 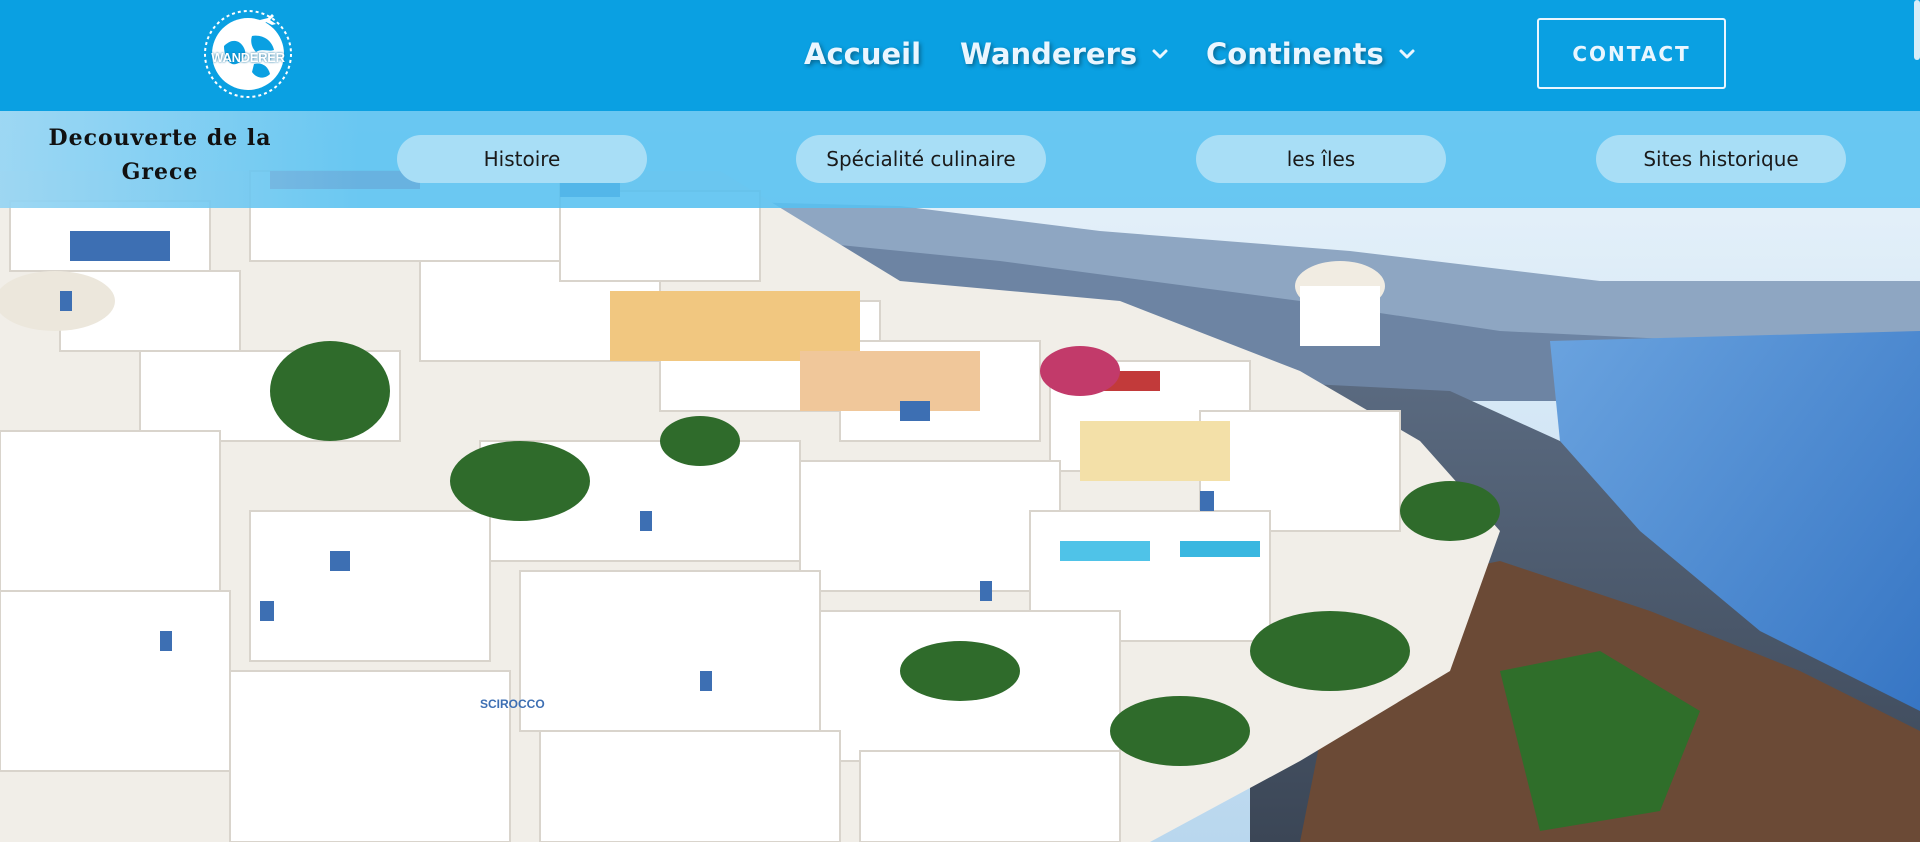 I want to click on subnav-specialite-culinaire-button: Spécialité culinaire, so click(x=921, y=159).